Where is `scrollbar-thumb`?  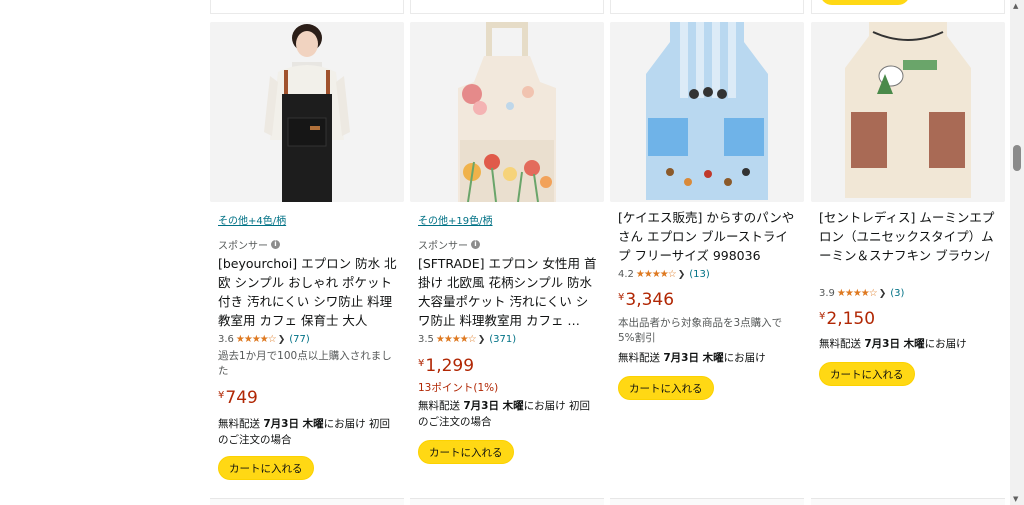
scrollbar-thumb is located at coordinates (1017, 158).